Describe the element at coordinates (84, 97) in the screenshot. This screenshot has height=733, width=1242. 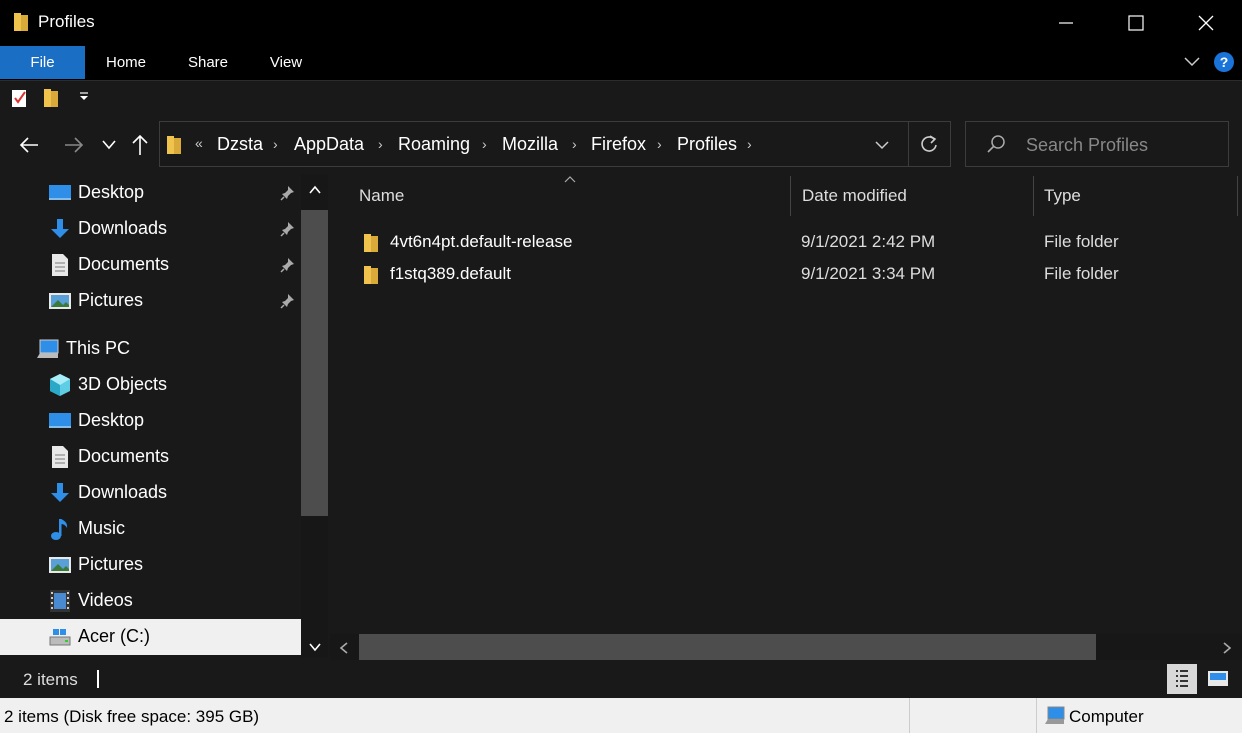
I see `customize-toolbar-icon` at that location.